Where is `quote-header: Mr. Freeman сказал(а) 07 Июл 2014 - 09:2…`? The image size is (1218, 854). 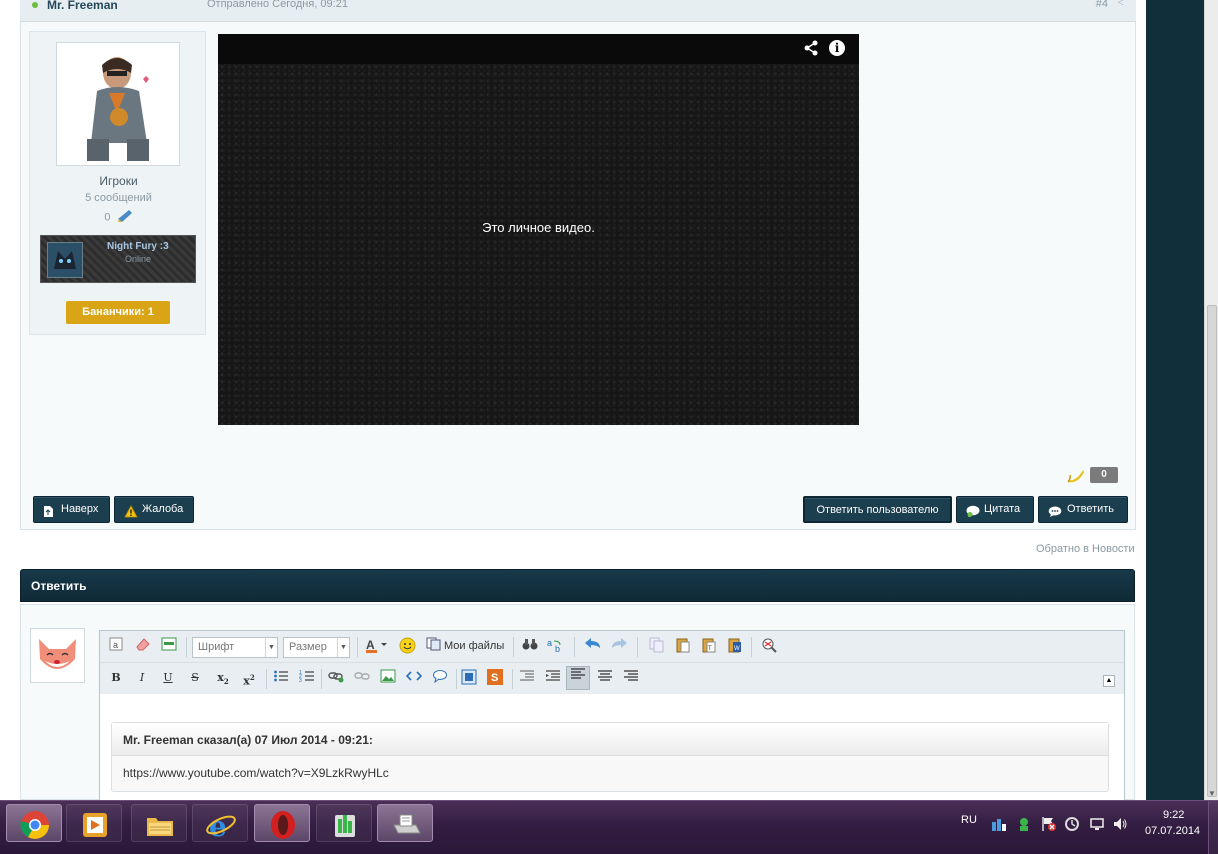
quote-header: Mr. Freeman сказал(а) 07 Июл 2014 - 09:2… is located at coordinates (610, 739).